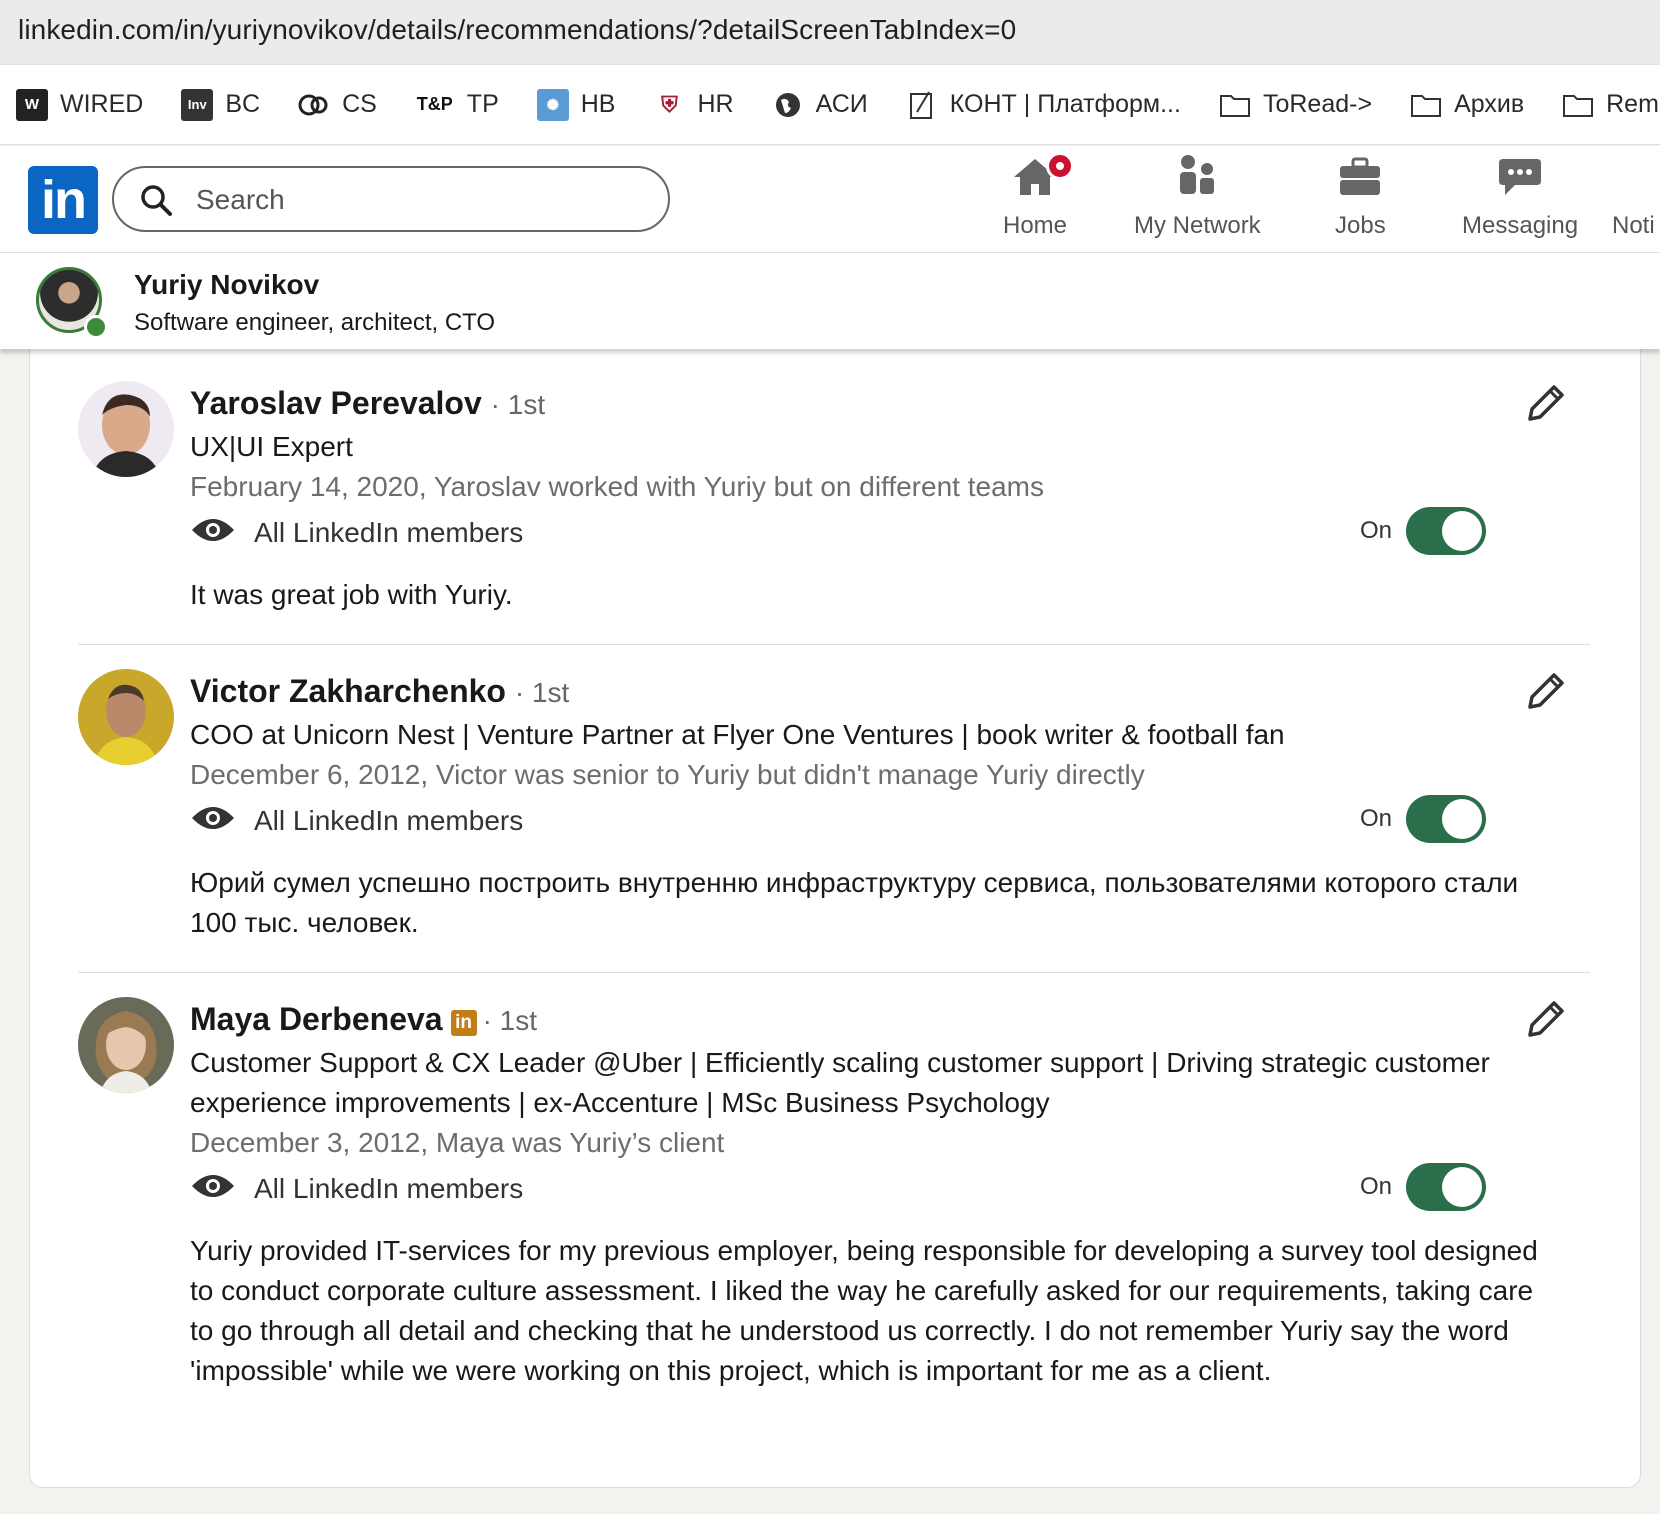 Image resolution: width=1660 pixels, height=1514 pixels. I want to click on bookmark-folder-remote: Remote, so click(1611, 105).